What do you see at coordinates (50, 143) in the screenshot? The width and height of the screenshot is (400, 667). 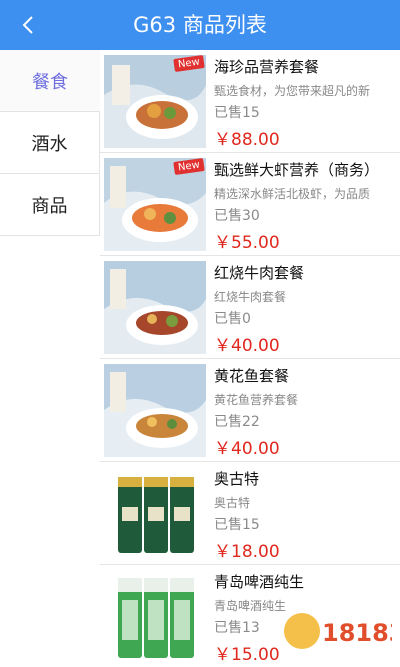 I see `category-item-drinks: 酒水` at bounding box center [50, 143].